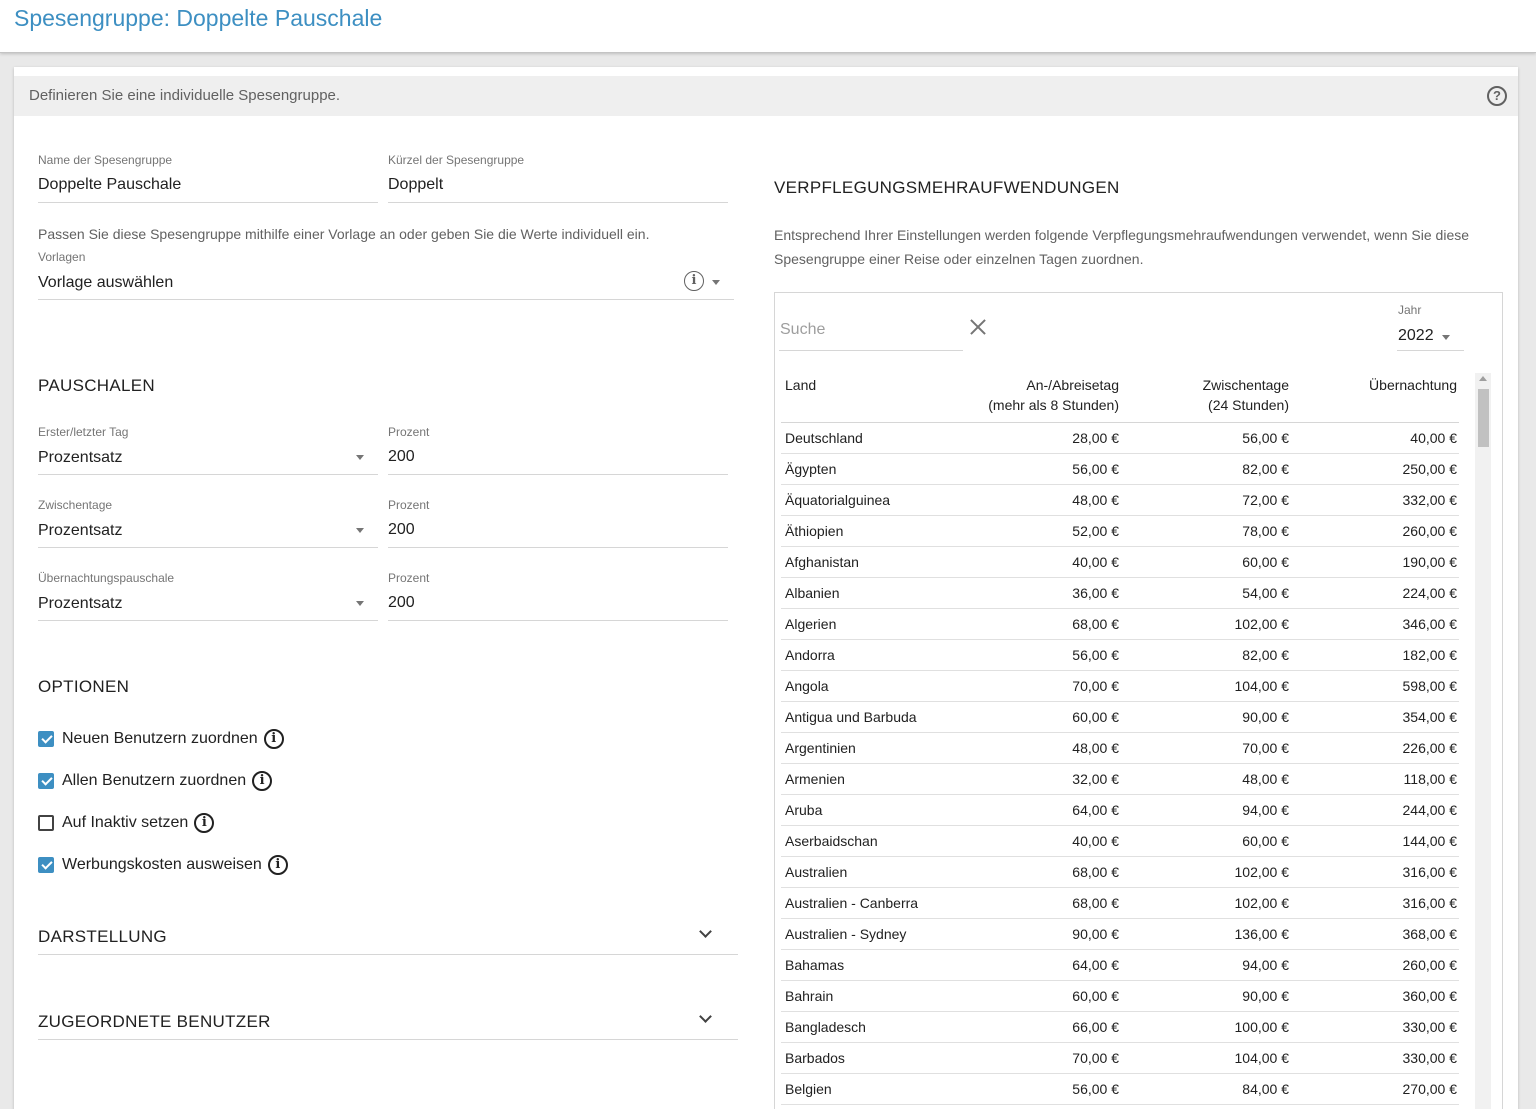 The width and height of the screenshot is (1536, 1109). Describe the element at coordinates (866, 810) in the screenshot. I see `cell-land: Aruba` at that location.